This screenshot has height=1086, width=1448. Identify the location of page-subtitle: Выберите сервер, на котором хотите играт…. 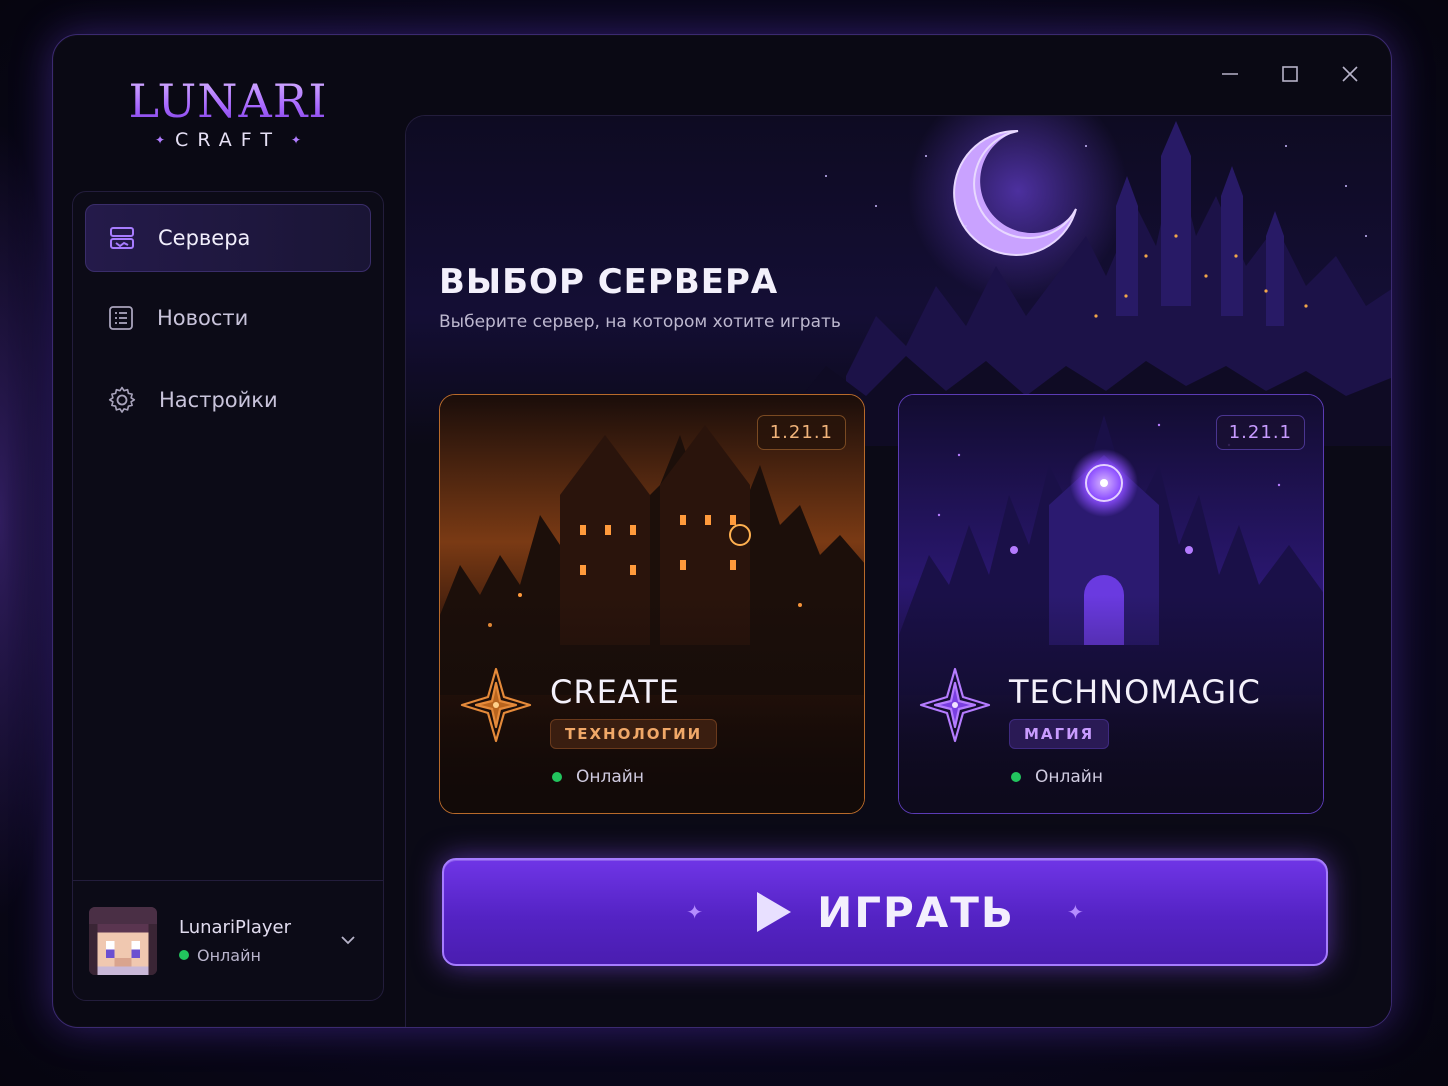
(640, 322).